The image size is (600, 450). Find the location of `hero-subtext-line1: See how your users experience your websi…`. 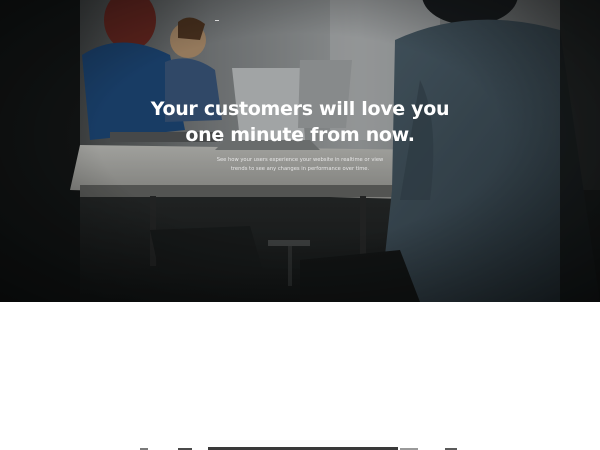

hero-subtext-line1: See how your users experience your websi… is located at coordinates (300, 160).